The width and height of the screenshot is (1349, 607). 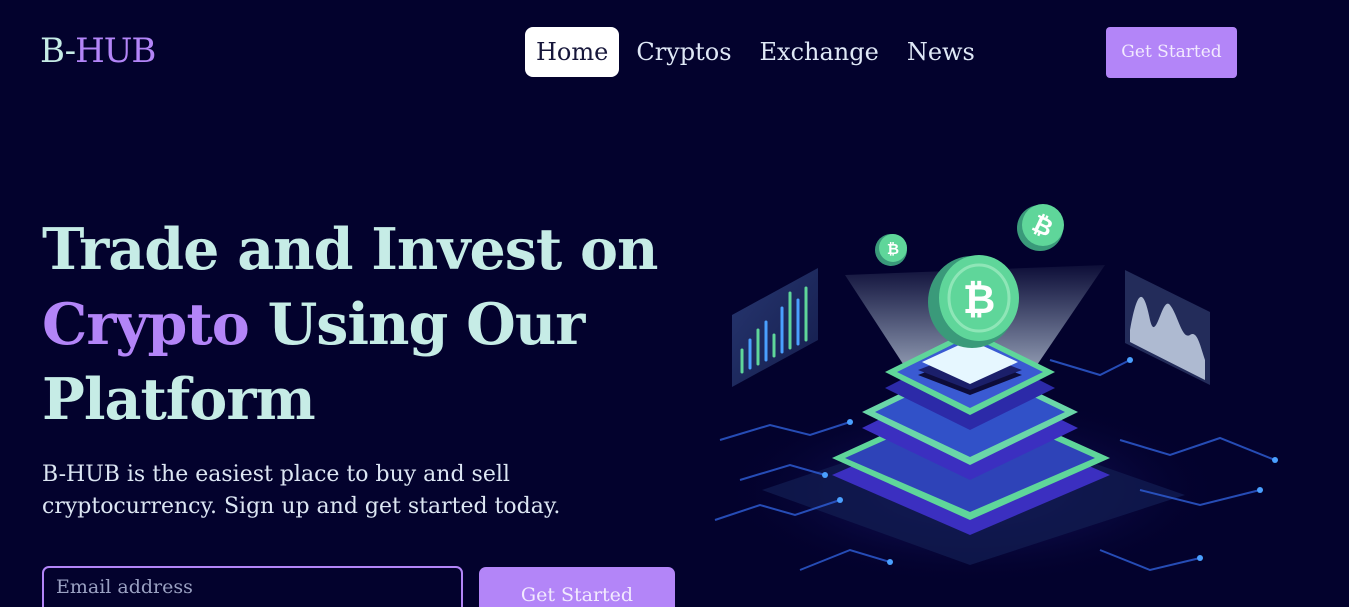 What do you see at coordinates (146, 324) in the screenshot?
I see `hero-title-accent: Crypto` at bounding box center [146, 324].